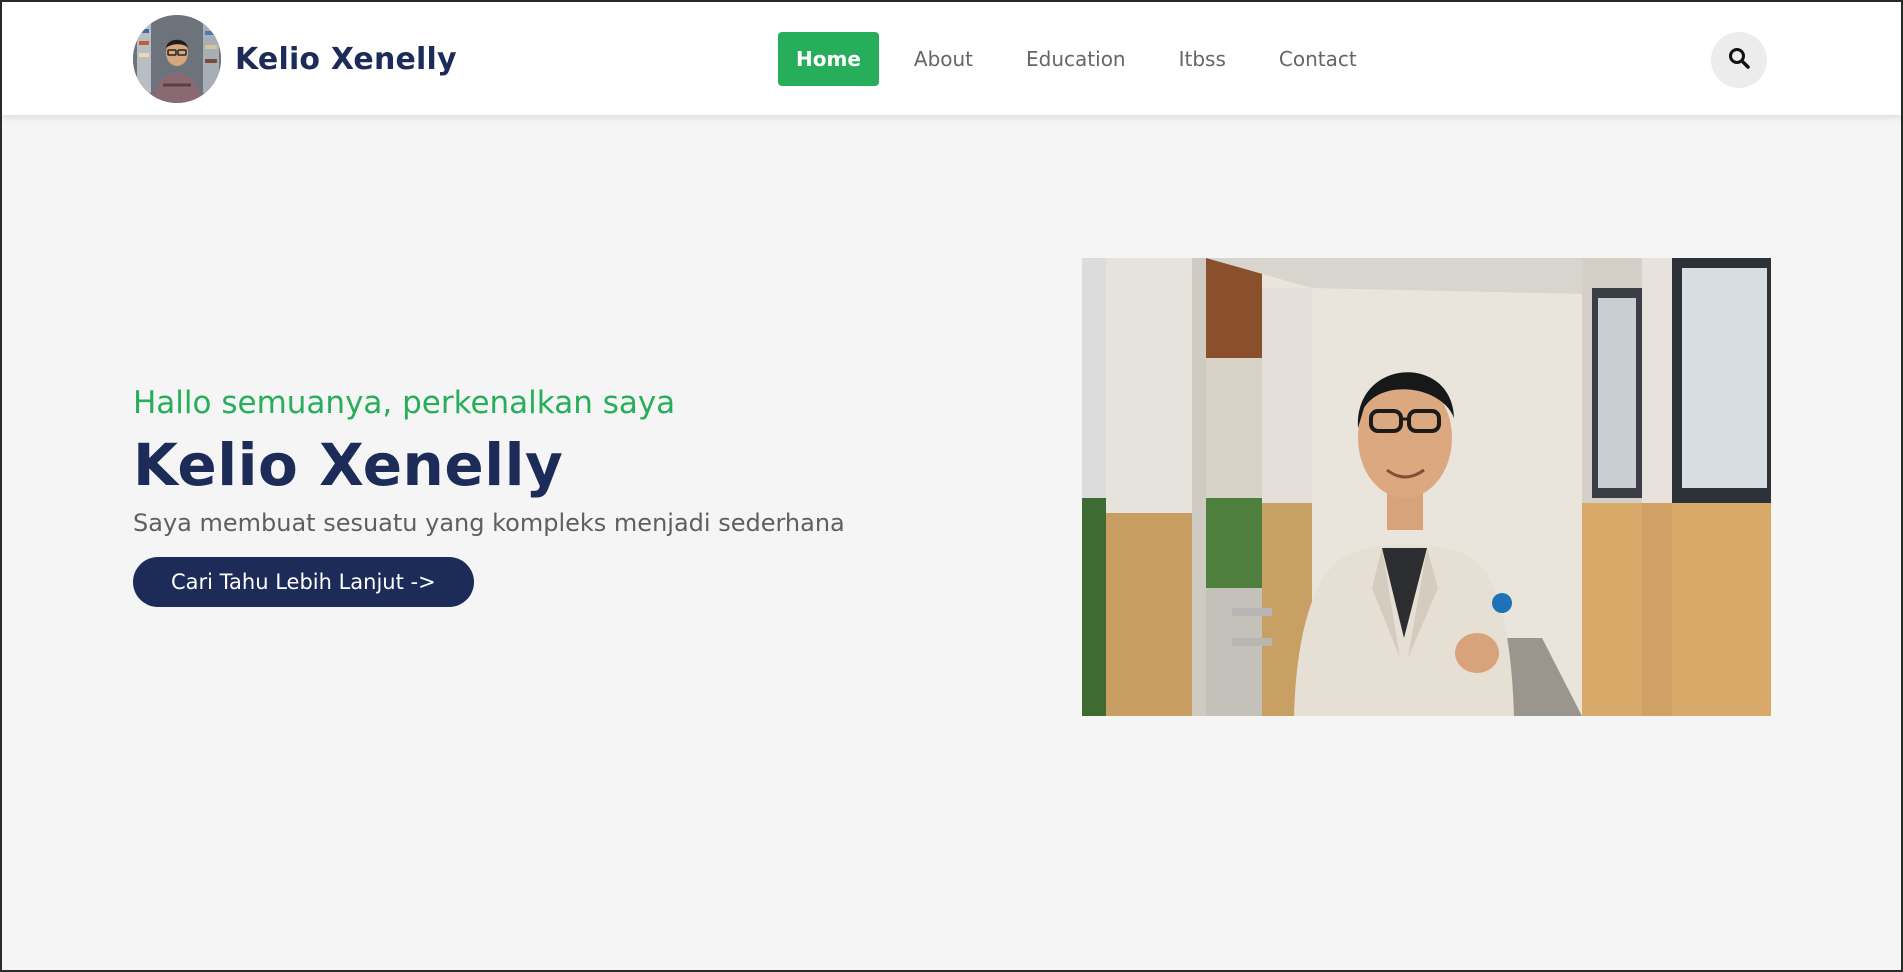 The height and width of the screenshot is (972, 1903). What do you see at coordinates (404, 403) in the screenshot?
I see `hero-greeting: Hallo semuanya, perkenalkan saya` at bounding box center [404, 403].